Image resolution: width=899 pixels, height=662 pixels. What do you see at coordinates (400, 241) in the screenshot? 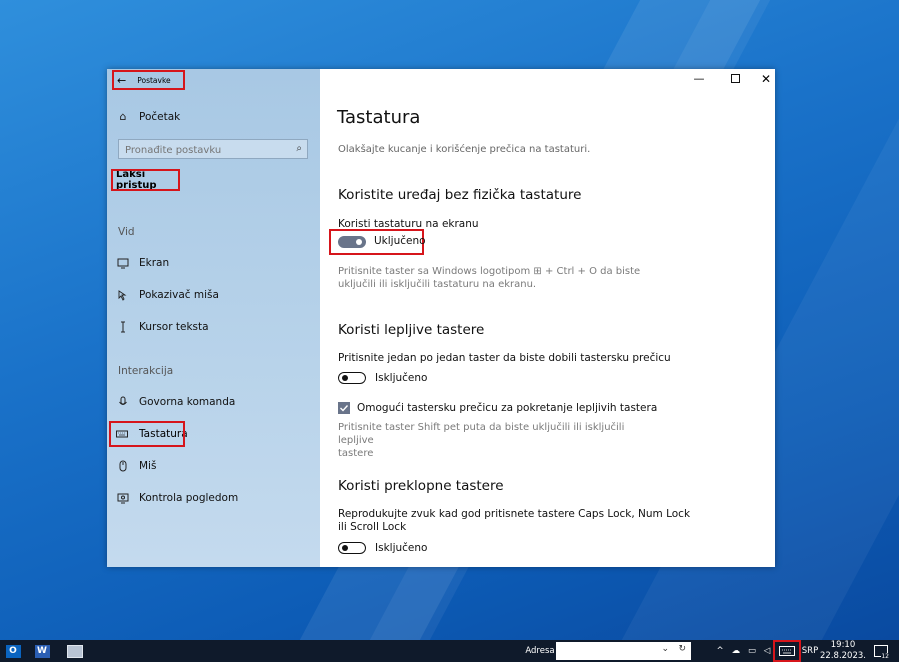
I see `toggle-state: Uključeno` at bounding box center [400, 241].